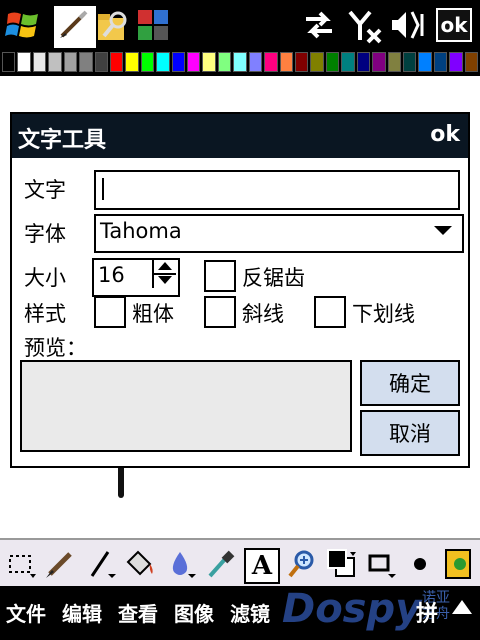 This screenshot has width=480, height=640. What do you see at coordinates (111, 275) in the screenshot?
I see `size-value: 16` at bounding box center [111, 275].